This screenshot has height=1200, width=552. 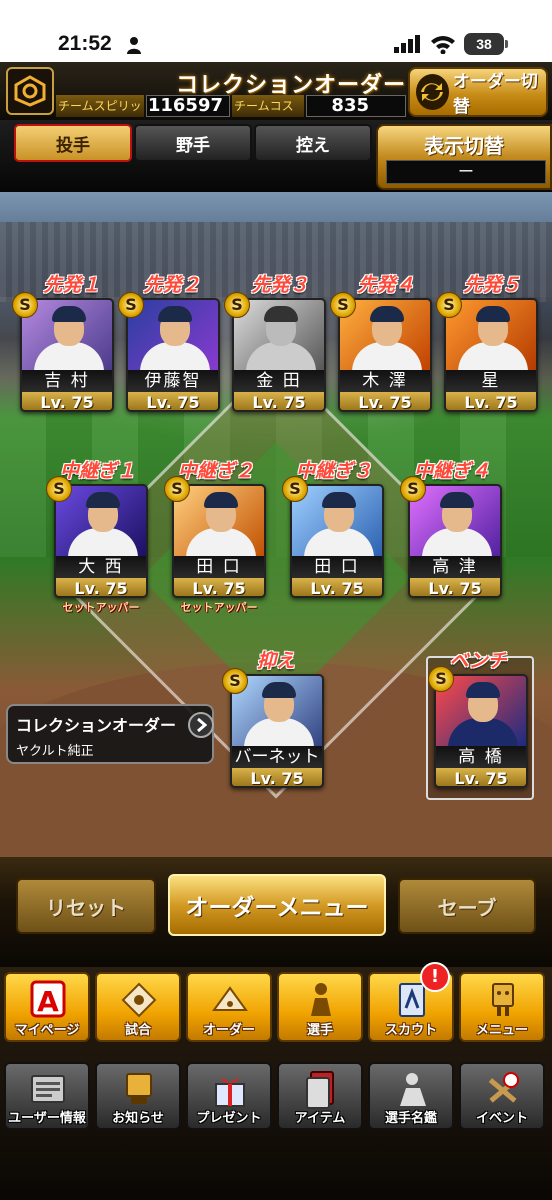 I want to click on event-icon, so click(x=503, y=1087).